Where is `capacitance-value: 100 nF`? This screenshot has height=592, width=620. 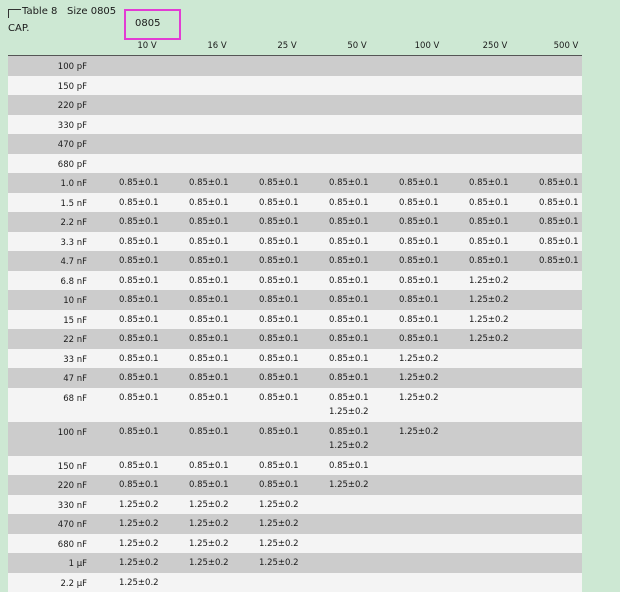
capacitance-value: 100 nF is located at coordinates (72, 432).